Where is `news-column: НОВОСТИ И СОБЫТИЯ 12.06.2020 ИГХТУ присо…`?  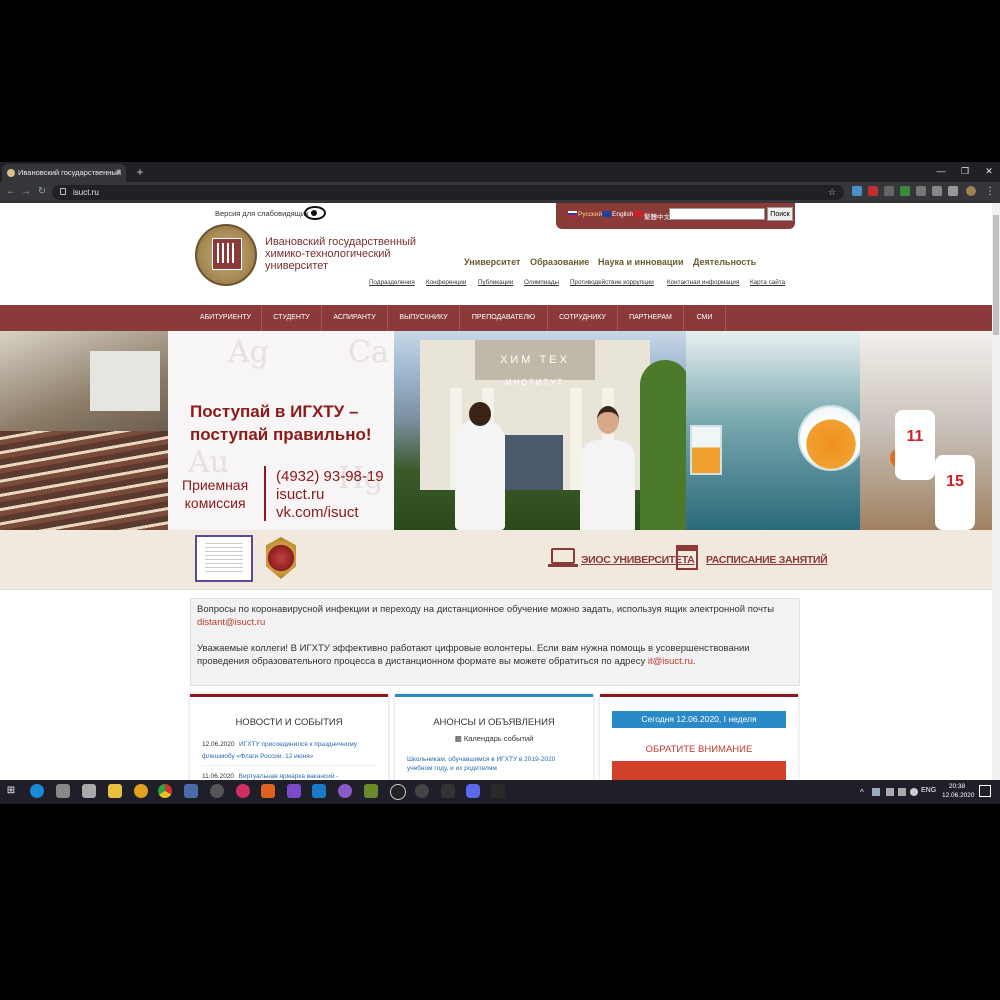 news-column: НОВОСТИ И СОБЫТИЯ 12.06.2020 ИГХТУ присо… is located at coordinates (289, 738).